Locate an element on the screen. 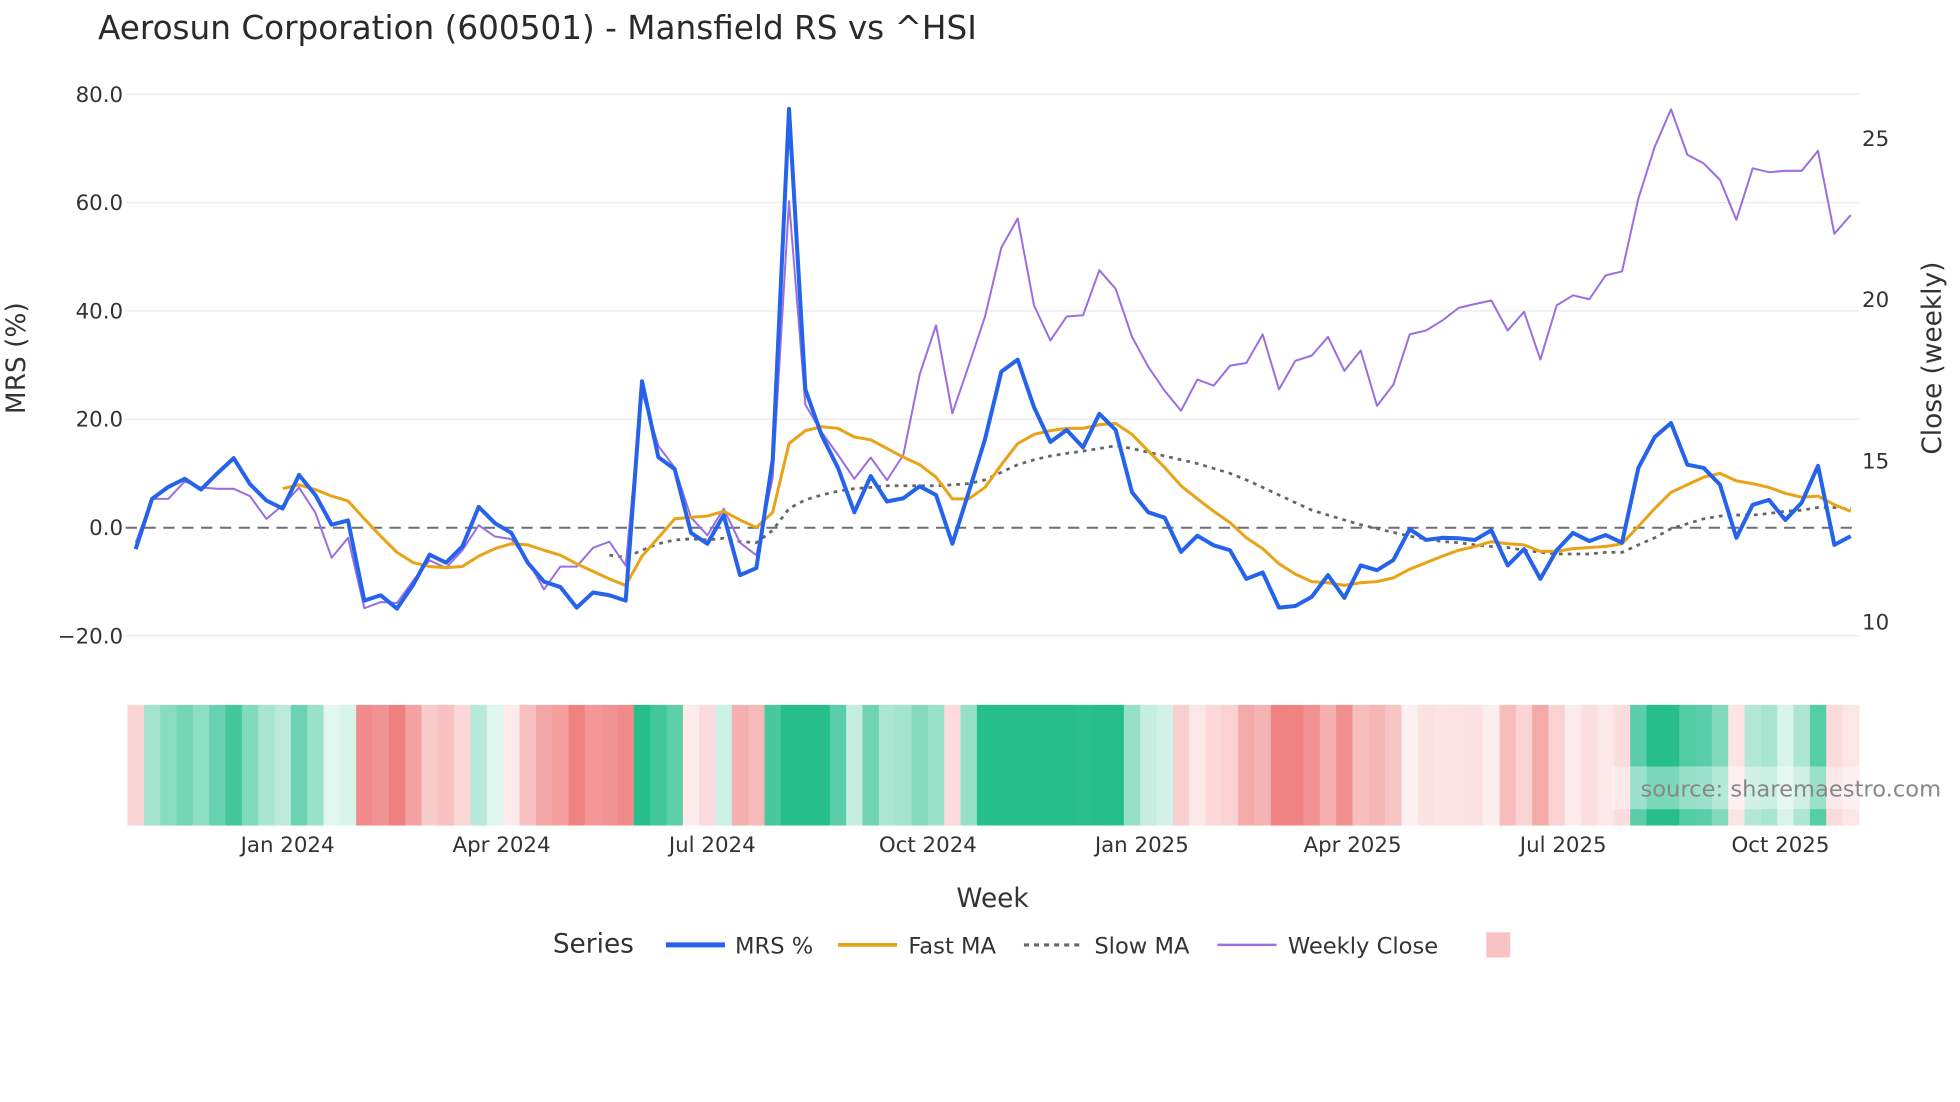 This screenshot has width=1960, height=1102. x-tick-label: Apr 2025 is located at coordinates (1353, 845).